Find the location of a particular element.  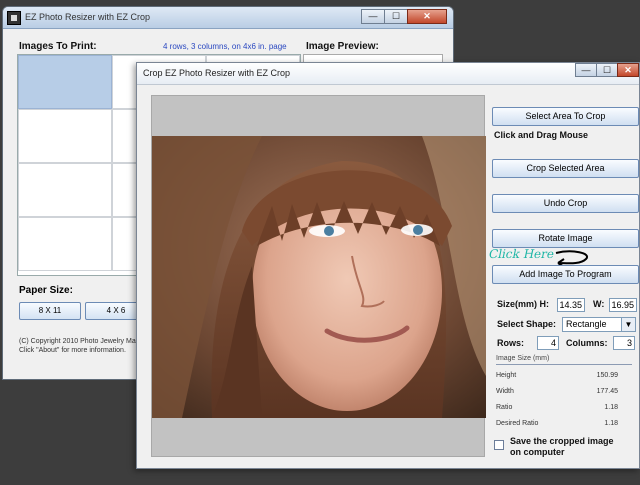

close-button: ✕ is located at coordinates (427, 16).